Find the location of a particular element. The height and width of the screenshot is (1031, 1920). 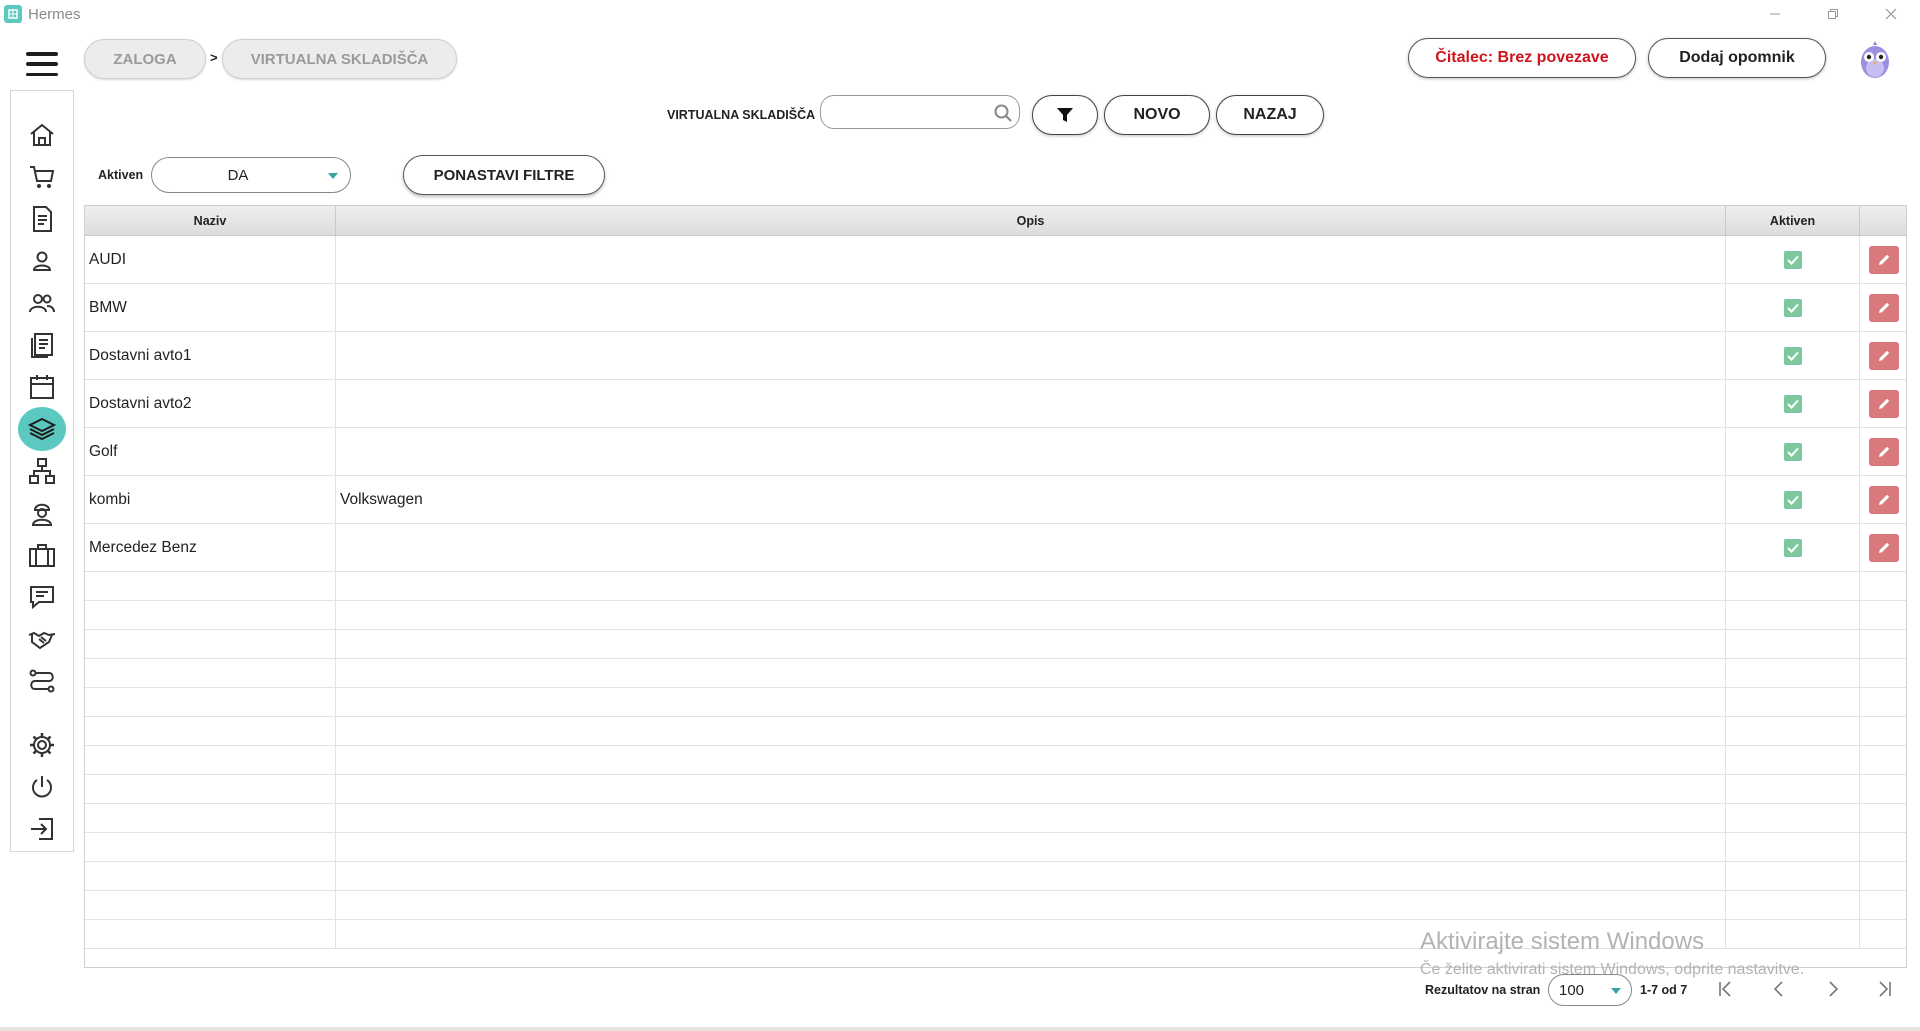

column-header-aktiven: Aktiven is located at coordinates (1793, 221).